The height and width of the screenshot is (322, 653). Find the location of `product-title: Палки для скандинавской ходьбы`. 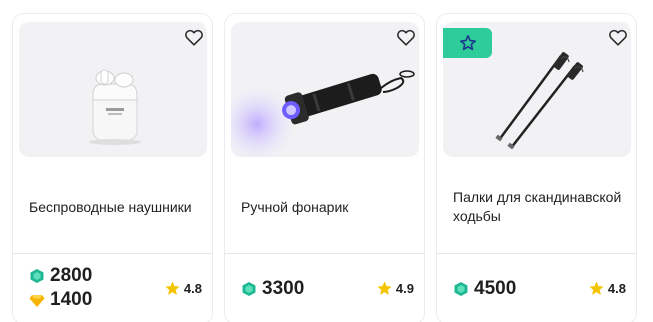

product-title: Палки для скандинавской ходьбы is located at coordinates (539, 207).